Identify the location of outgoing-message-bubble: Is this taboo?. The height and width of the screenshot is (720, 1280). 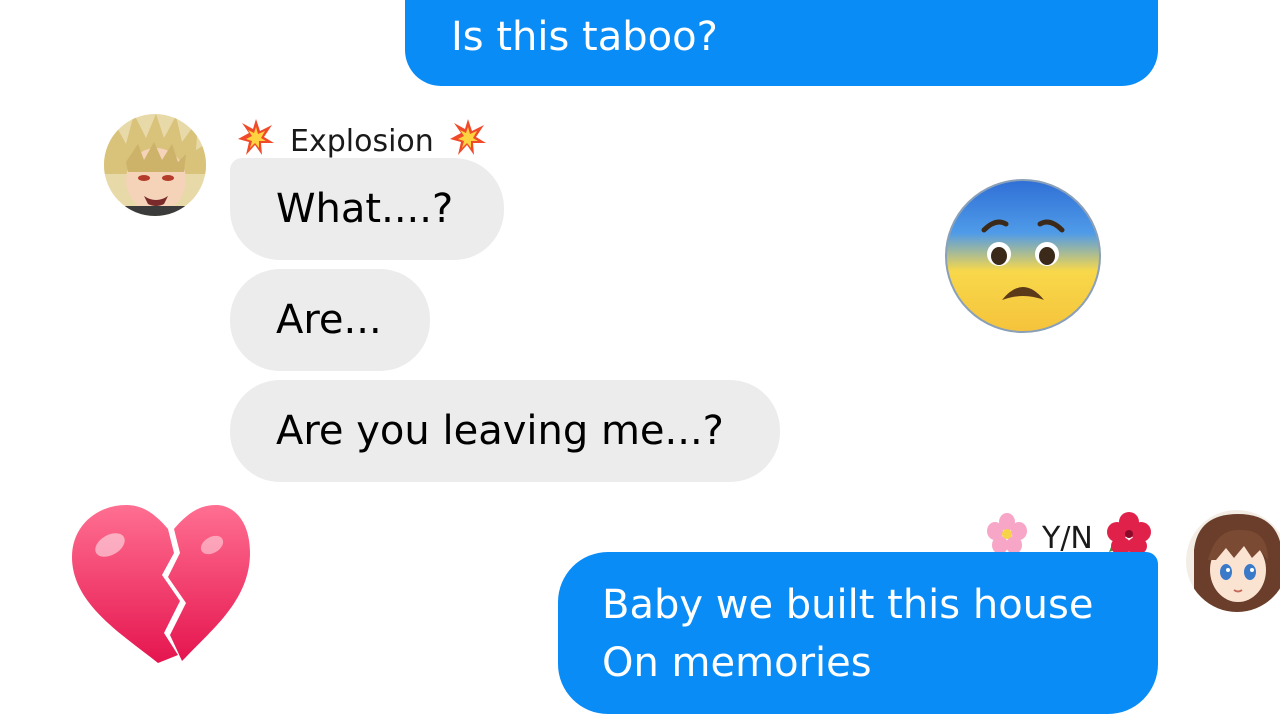
(781, 43).